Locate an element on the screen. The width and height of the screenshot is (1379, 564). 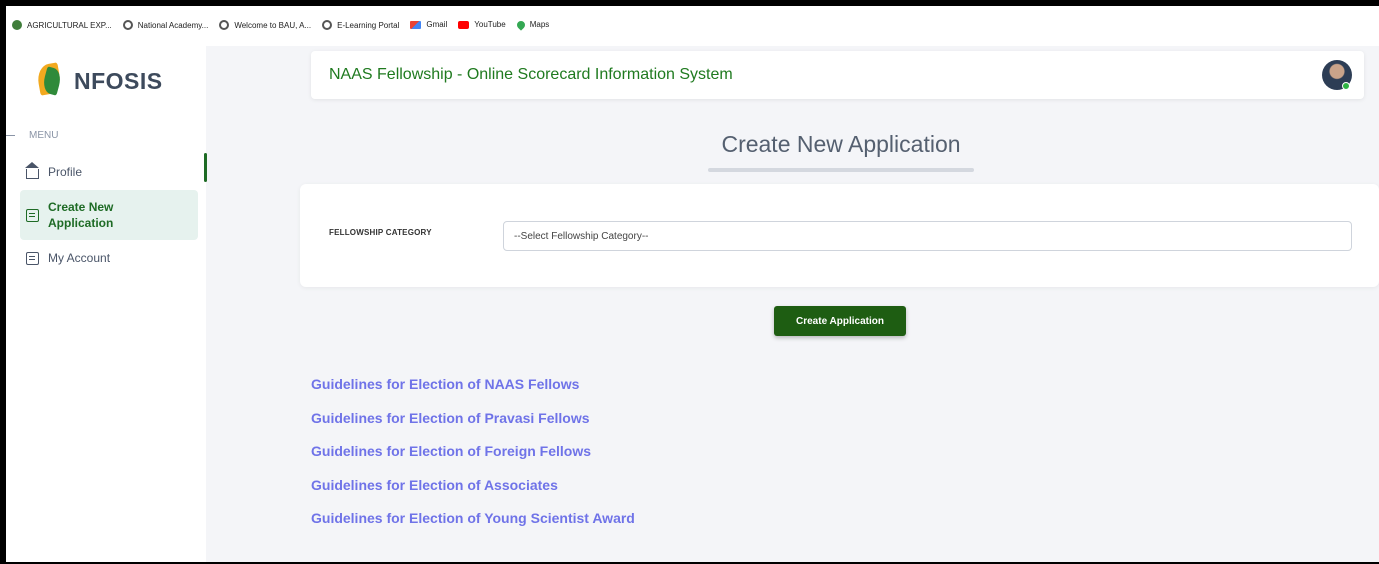
create-application-button: Create Application is located at coordinates (840, 321).